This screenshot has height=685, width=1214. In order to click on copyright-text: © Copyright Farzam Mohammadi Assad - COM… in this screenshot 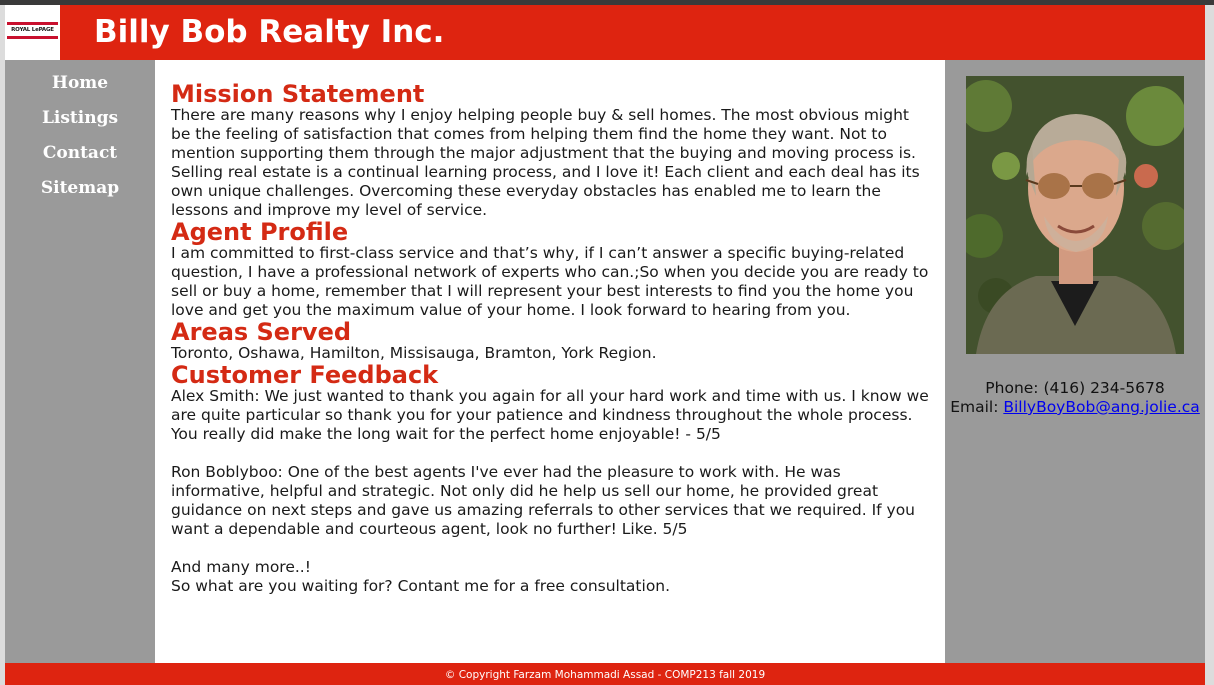, I will do `click(605, 675)`.